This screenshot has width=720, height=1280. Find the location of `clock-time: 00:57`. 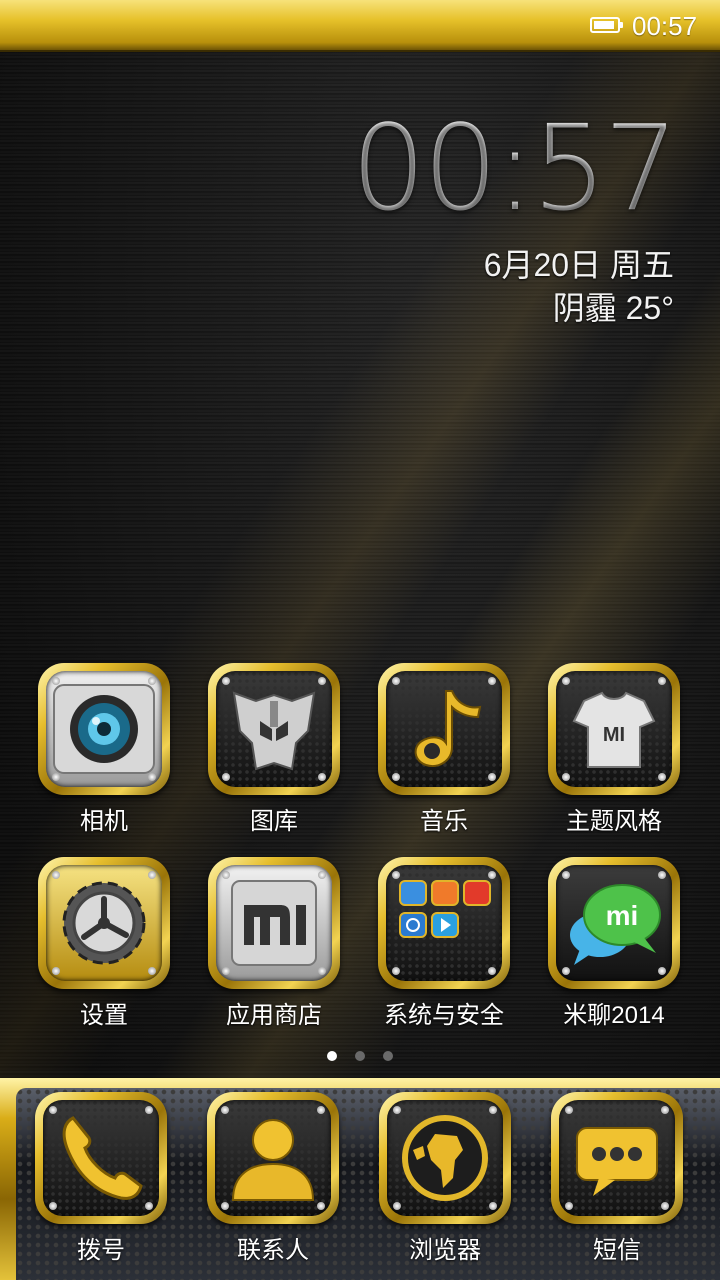

clock-time: 00:57 is located at coordinates (515, 168).